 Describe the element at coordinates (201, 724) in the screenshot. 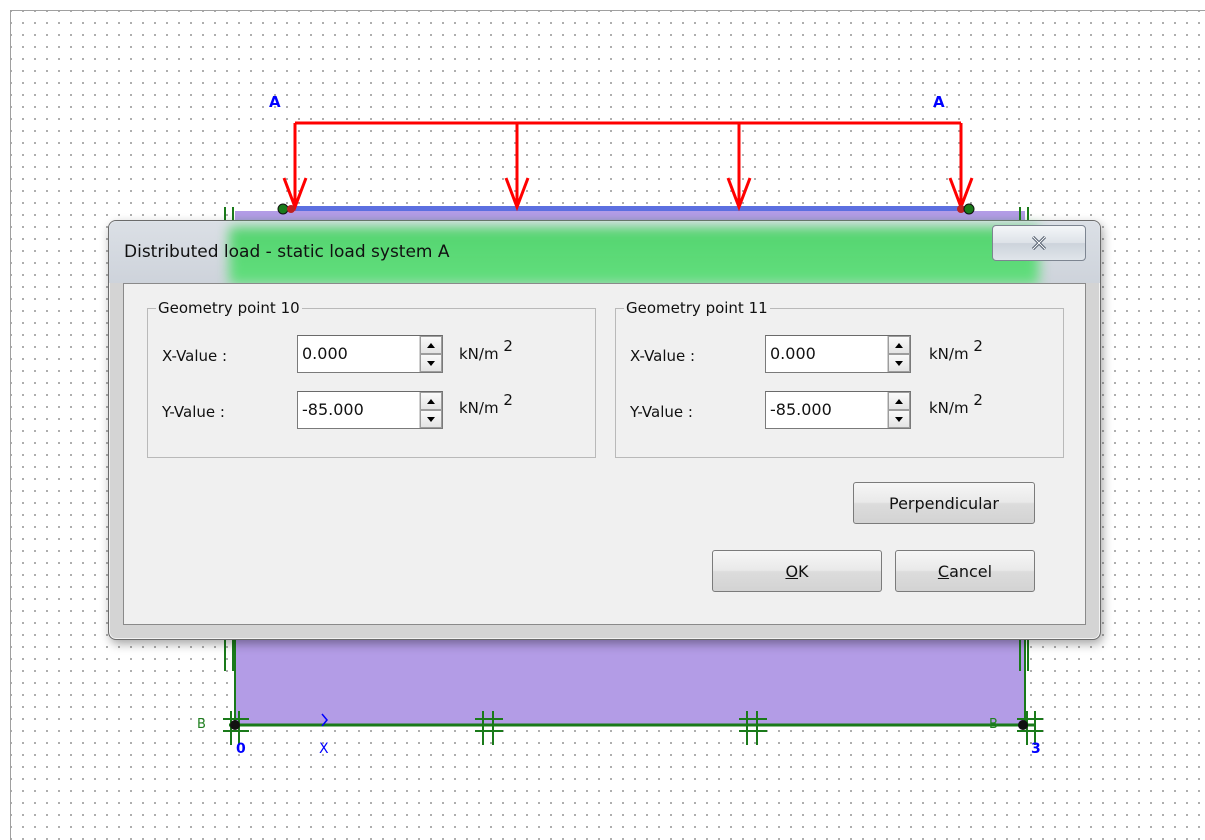

I see `left-support-label: B` at that location.